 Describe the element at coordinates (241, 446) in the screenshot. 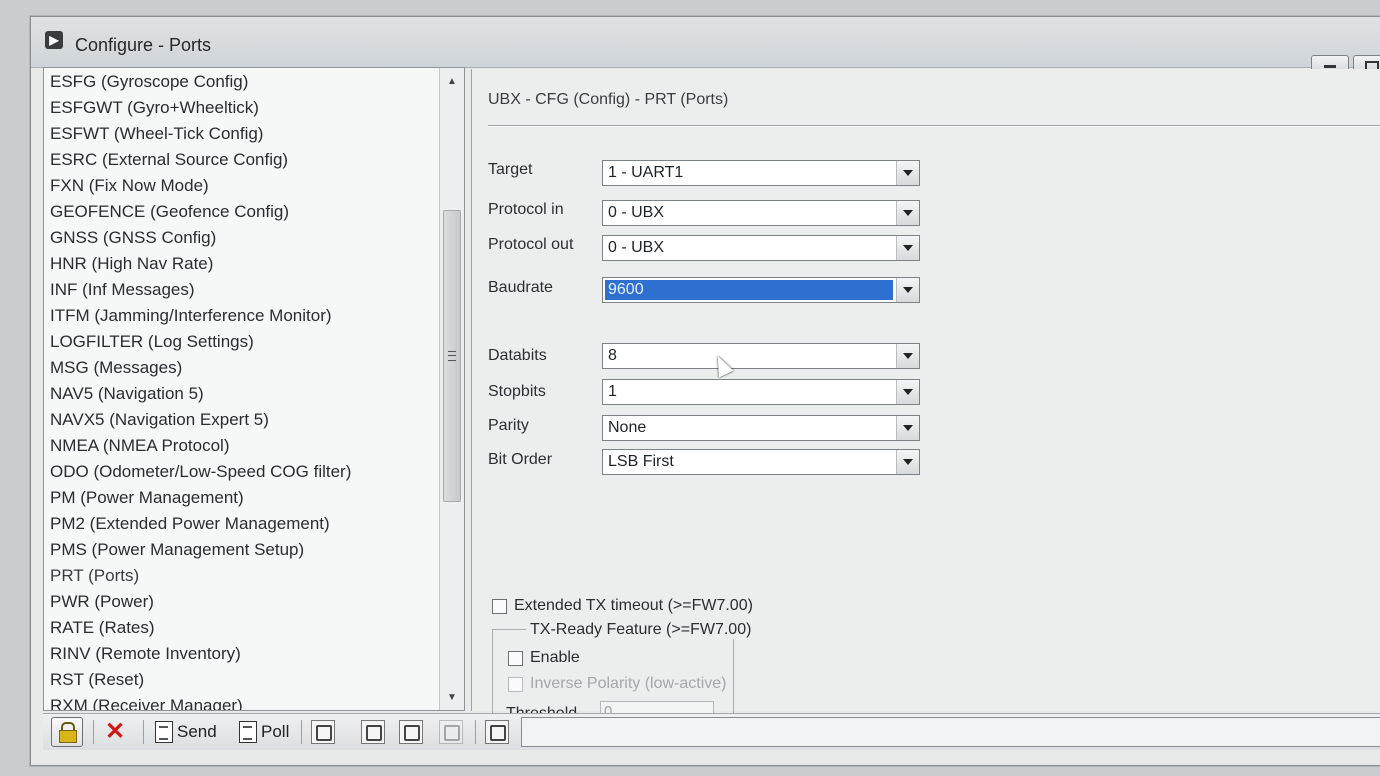

I see `list-item: NMEA (NMEA Protocol)` at that location.